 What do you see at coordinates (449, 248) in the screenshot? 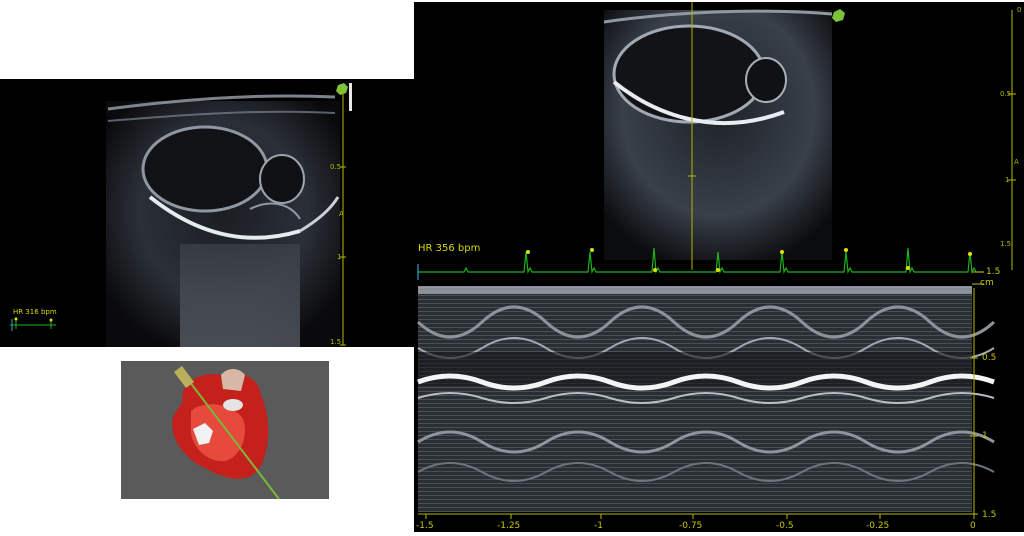
I see `right-hr-label: HR 356 bpm` at bounding box center [449, 248].